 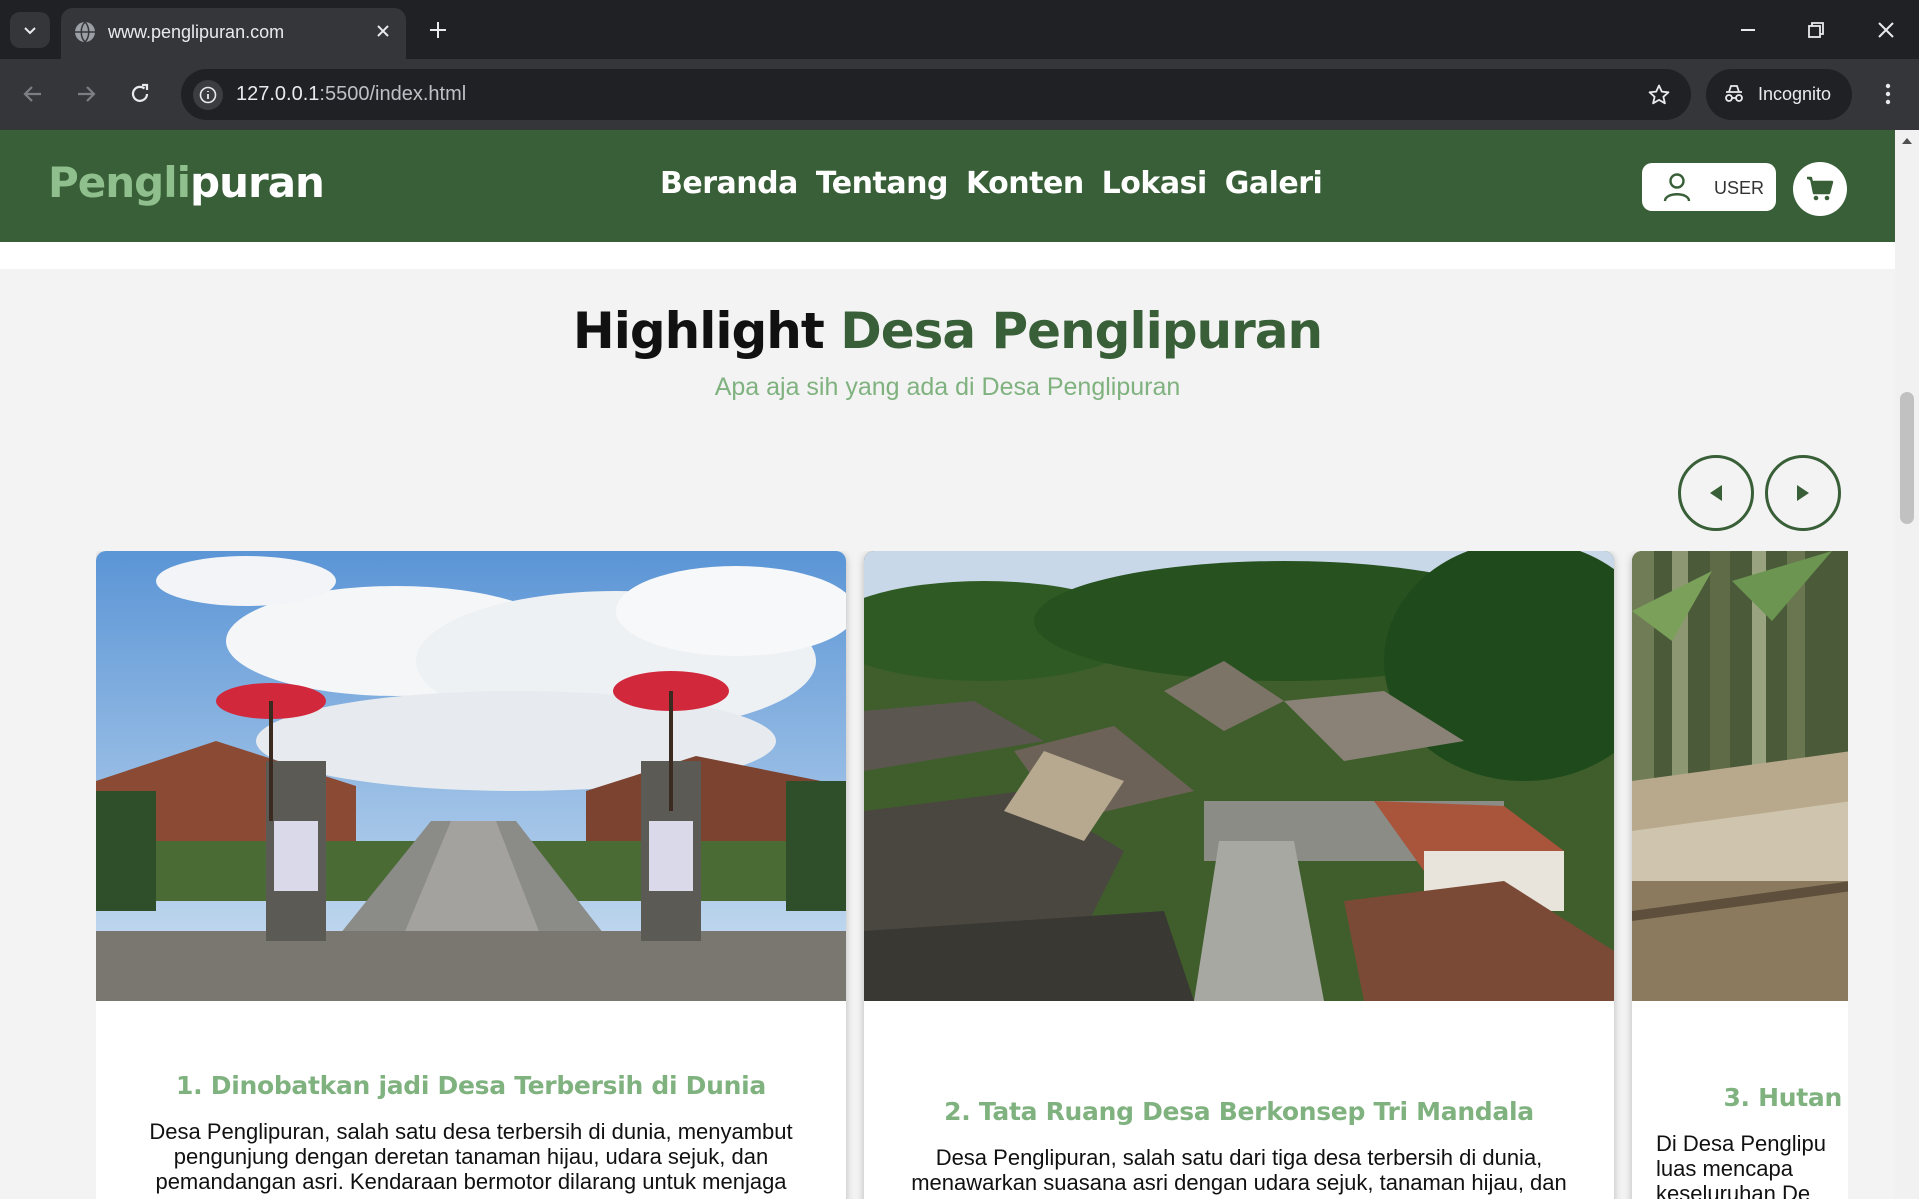 I want to click on close-tab-button, so click(x=383, y=31).